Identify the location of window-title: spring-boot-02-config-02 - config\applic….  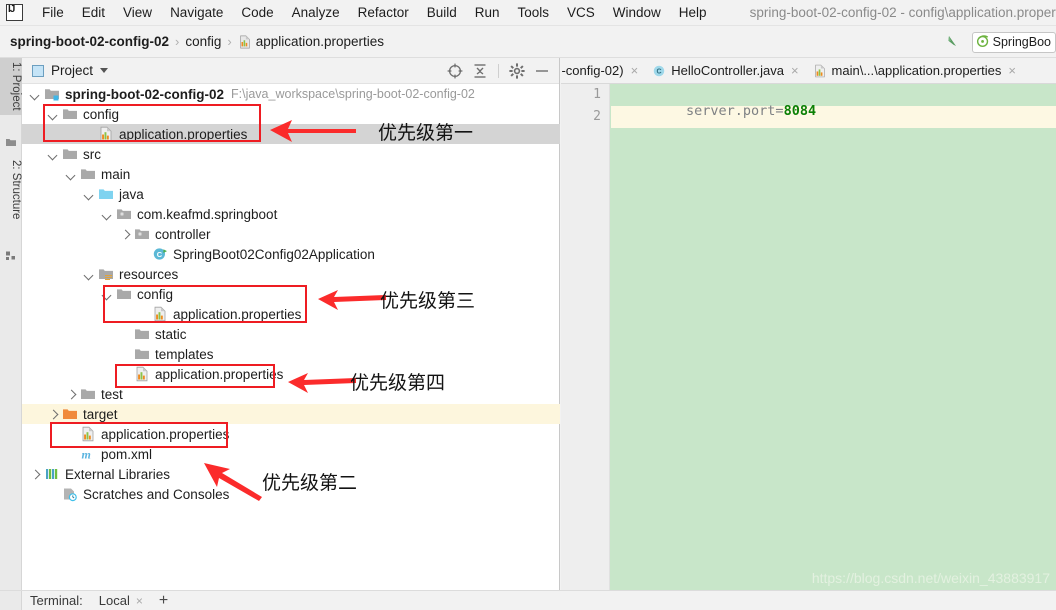
(902, 12).